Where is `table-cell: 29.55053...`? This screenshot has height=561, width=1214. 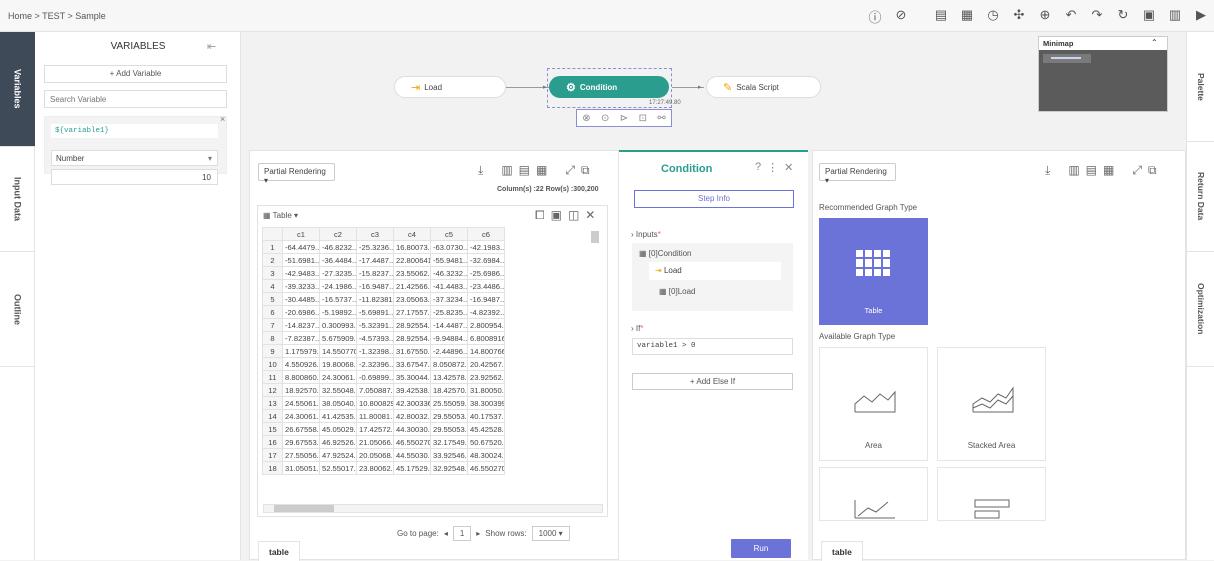 table-cell: 29.55053... is located at coordinates (449, 429).